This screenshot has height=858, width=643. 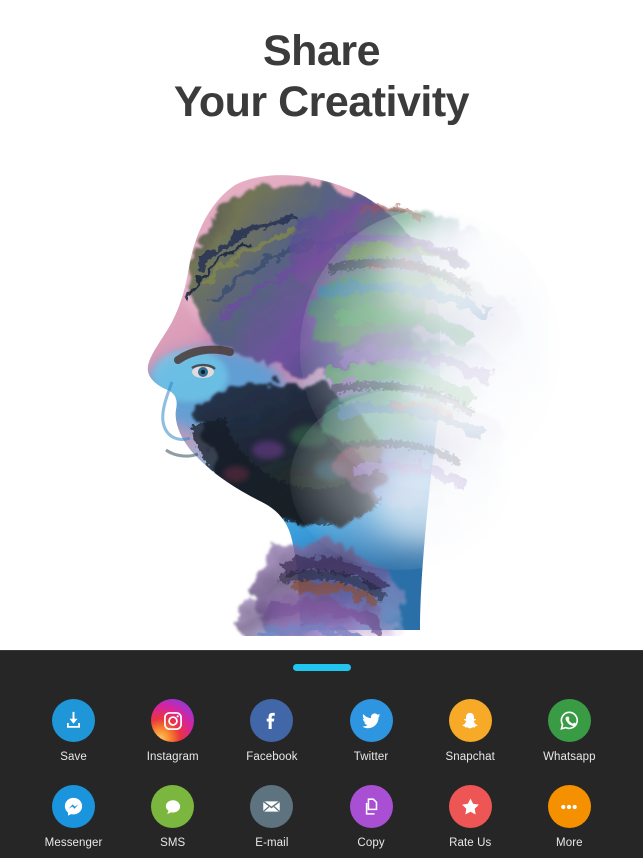 What do you see at coordinates (371, 843) in the screenshot?
I see `share-option-label: Copy` at bounding box center [371, 843].